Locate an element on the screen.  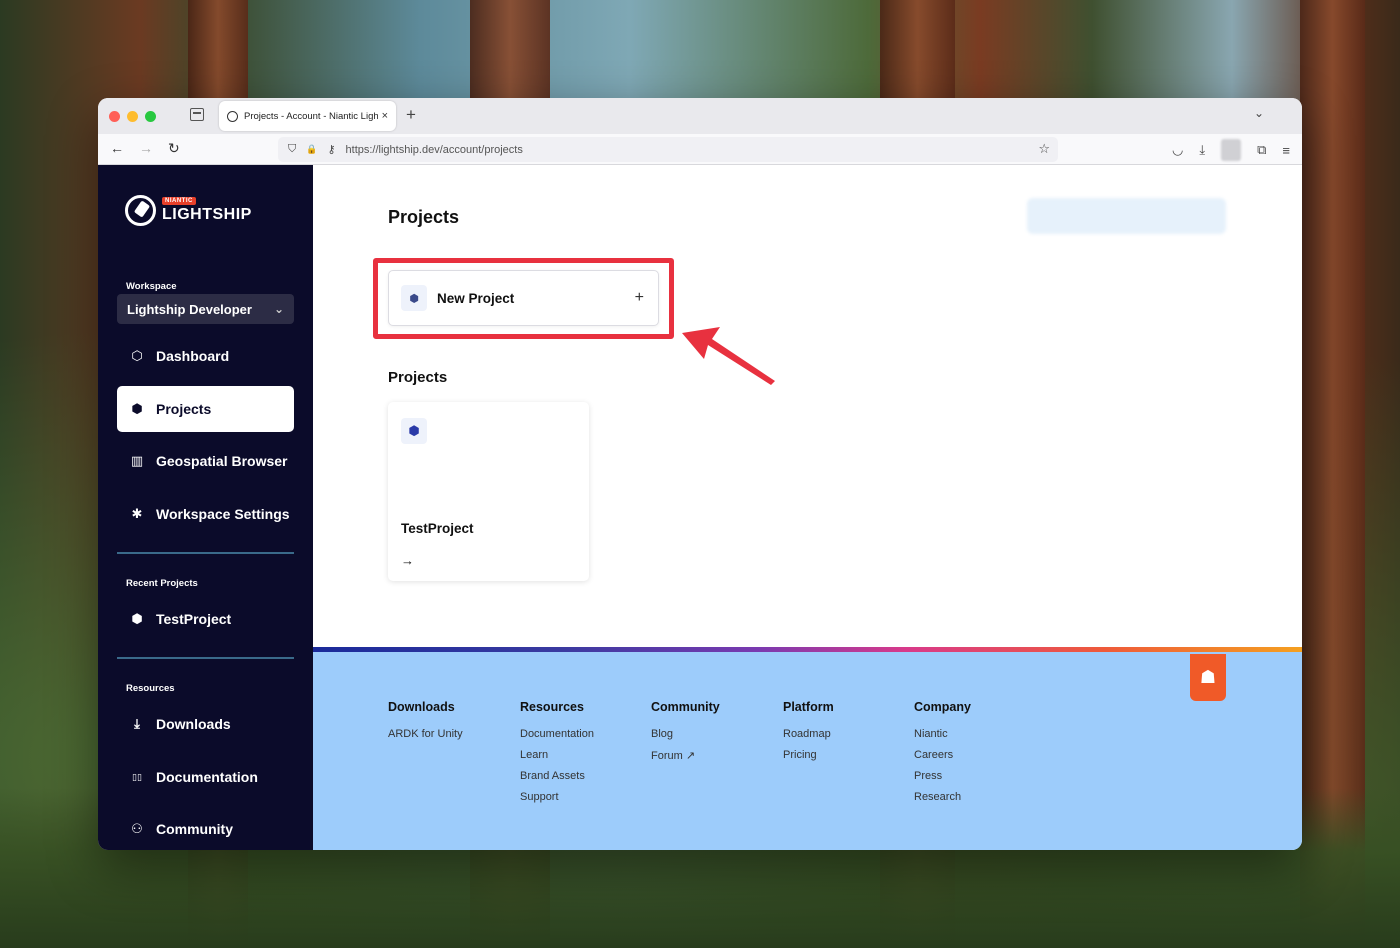
sidebar-item-geospatial-browser: ▥ Geospatial Browser is located at coordinates (205, 461).